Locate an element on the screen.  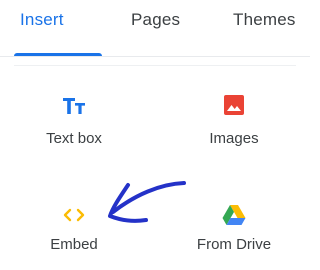
images-label: Images is located at coordinates (234, 138).